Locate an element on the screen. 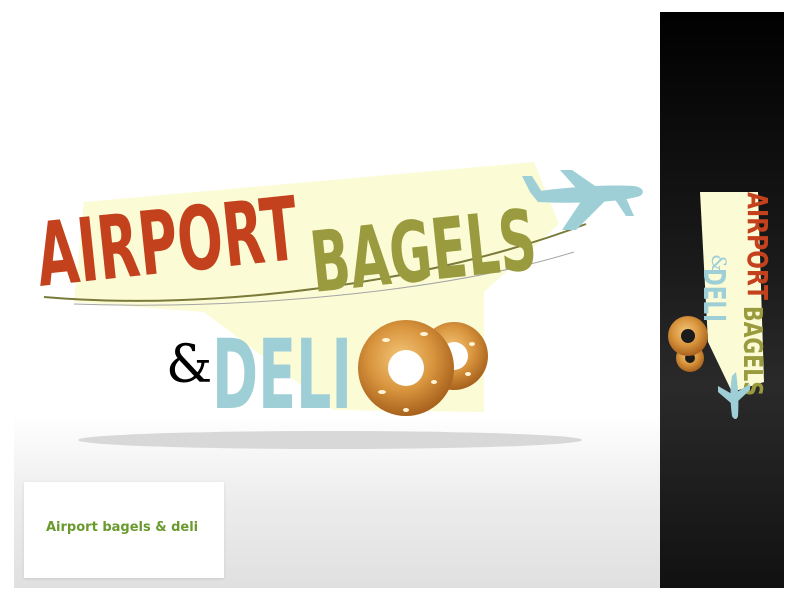  vertical-word-airport: AIRPORT is located at coordinates (757, 246).